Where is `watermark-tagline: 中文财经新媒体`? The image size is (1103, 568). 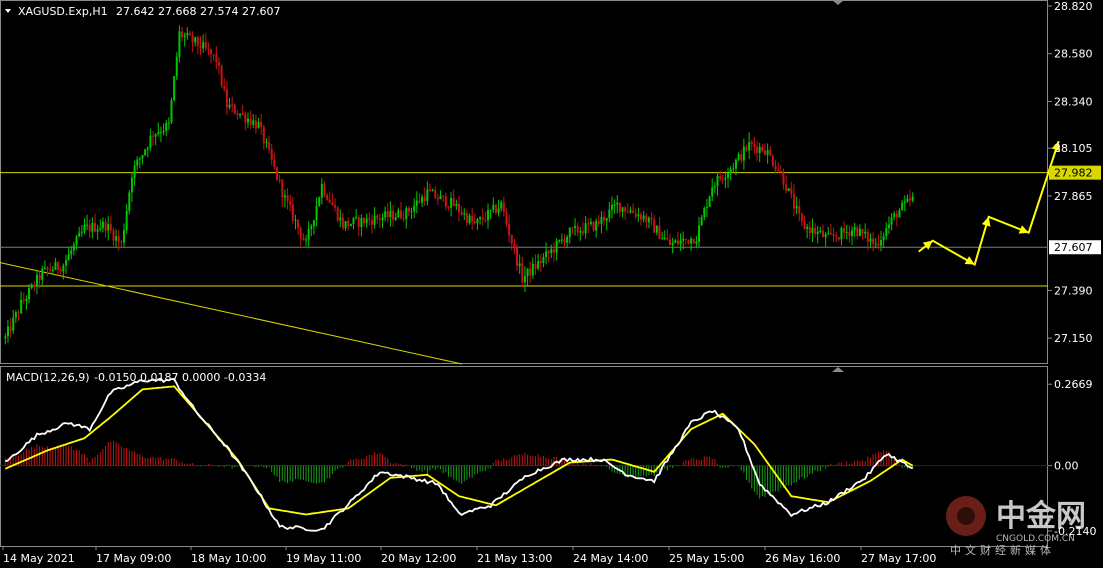 watermark-tagline: 中文财经新媒体 is located at coordinates (1002, 550).